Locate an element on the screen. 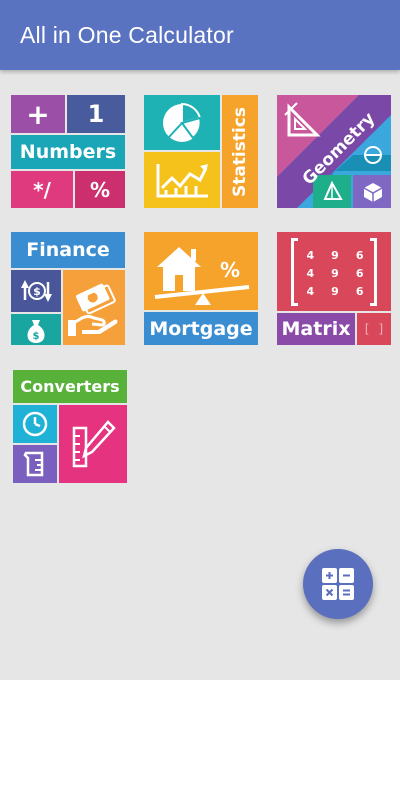 This screenshot has height=800, width=400. mortgage-label-cell: Mortgage is located at coordinates (201, 328).